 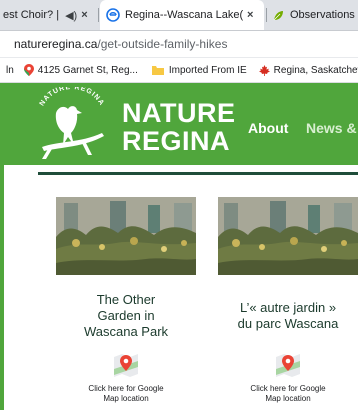 I want to click on url-host: natureregina.ca, so click(x=56, y=44).